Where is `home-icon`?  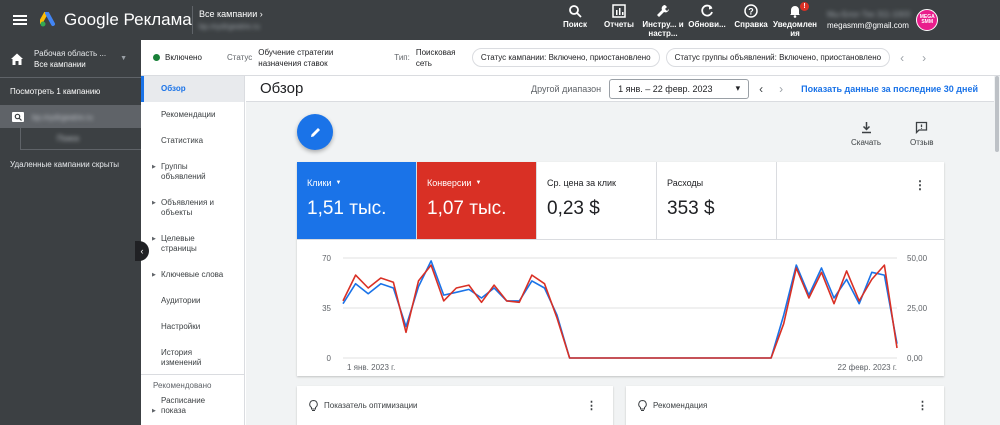
home-icon is located at coordinates (17, 59).